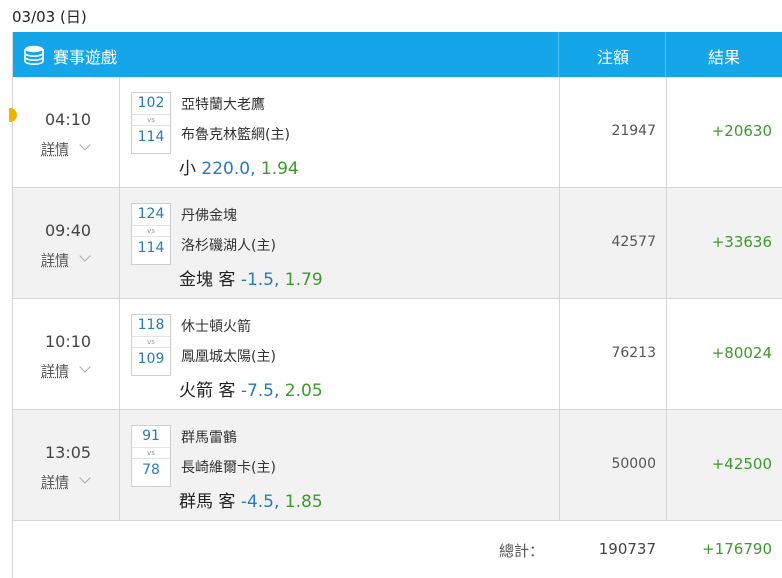 This screenshot has width=782, height=578. What do you see at coordinates (522, 551) in the screenshot?
I see `total-label: 總計：` at bounding box center [522, 551].